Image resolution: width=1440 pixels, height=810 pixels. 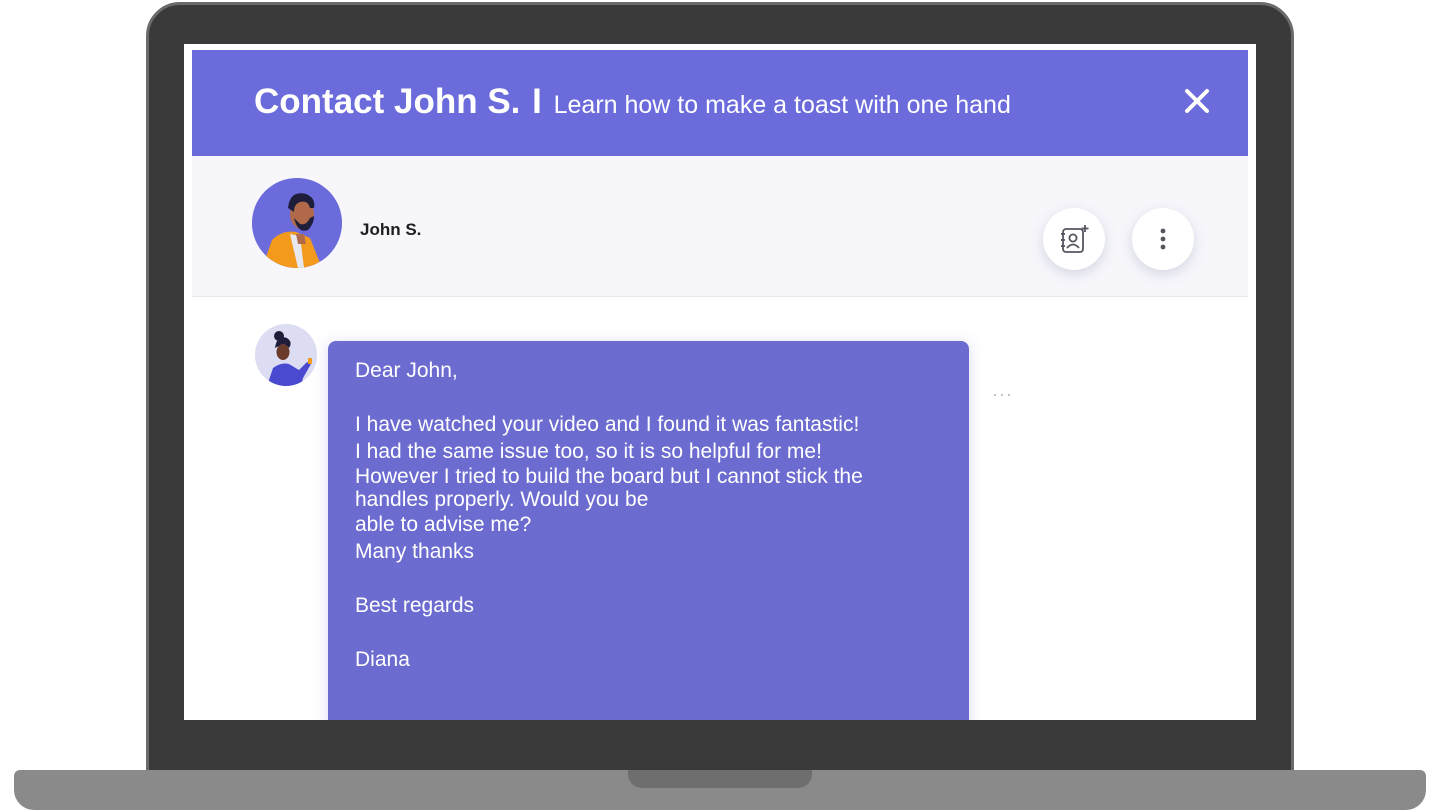 I want to click on video-subtitle: Learn how to make a toast with one hand, so click(x=782, y=105).